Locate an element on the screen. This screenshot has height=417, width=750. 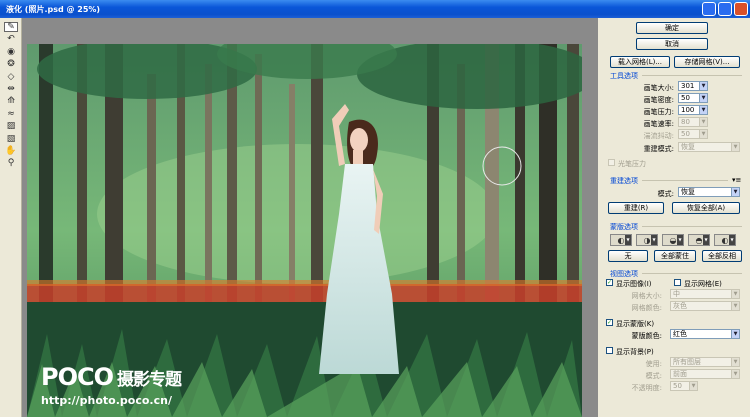
freeze-mask-tool: ▨ is located at coordinates (11, 126).